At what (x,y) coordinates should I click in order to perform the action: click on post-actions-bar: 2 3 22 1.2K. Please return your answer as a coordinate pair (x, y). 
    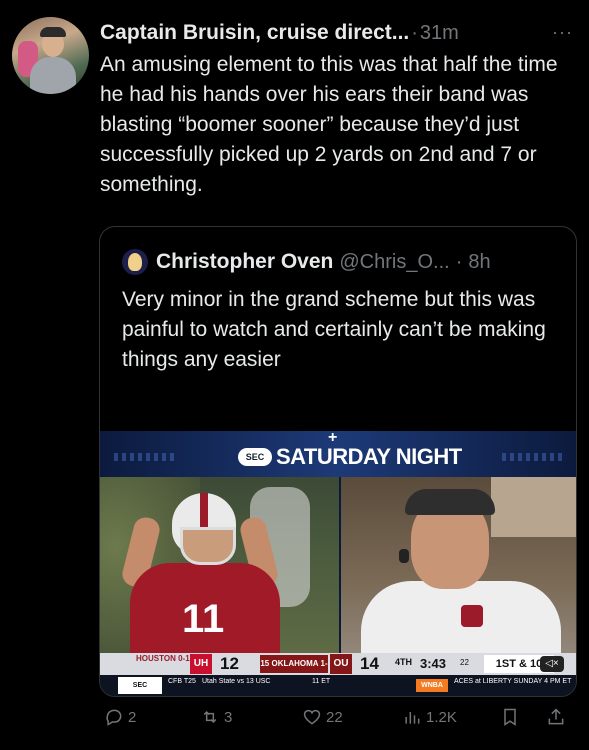
    Looking at the image, I should click on (294, 718).